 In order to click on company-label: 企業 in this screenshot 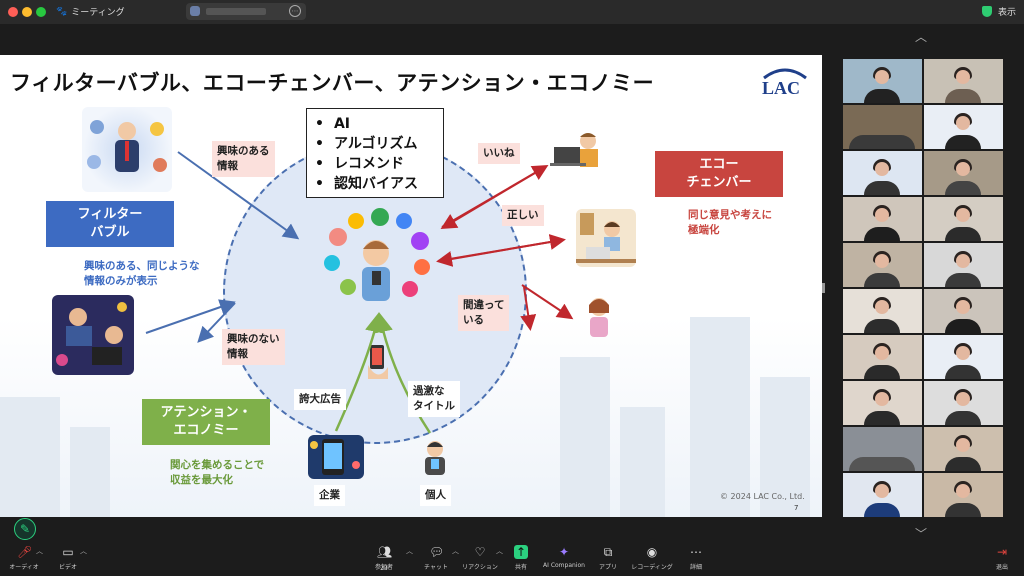, I will do `click(329, 495)`.